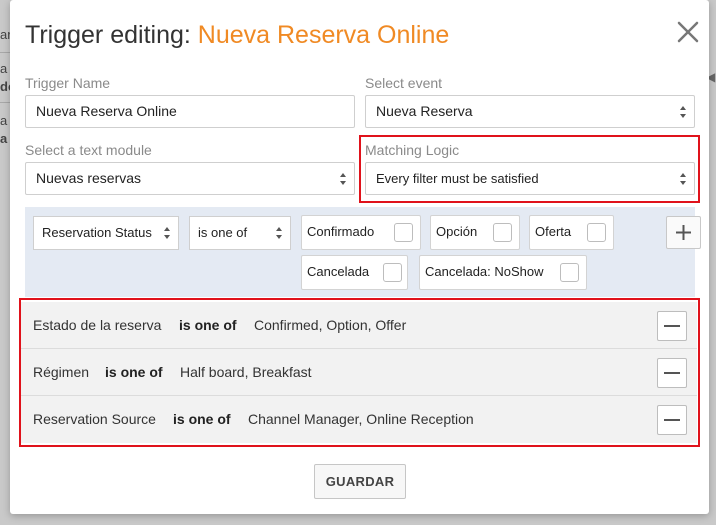  Describe the element at coordinates (223, 232) in the screenshot. I see `filter-operator-value: is one of` at that location.